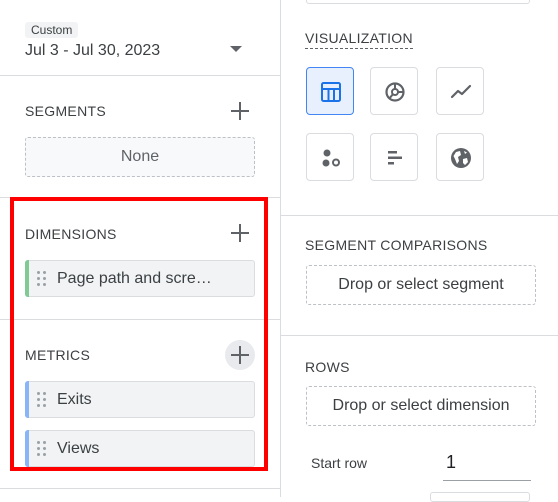 Image resolution: width=558 pixels, height=502 pixels. I want to click on date-range-dropdown-icon, so click(236, 49).